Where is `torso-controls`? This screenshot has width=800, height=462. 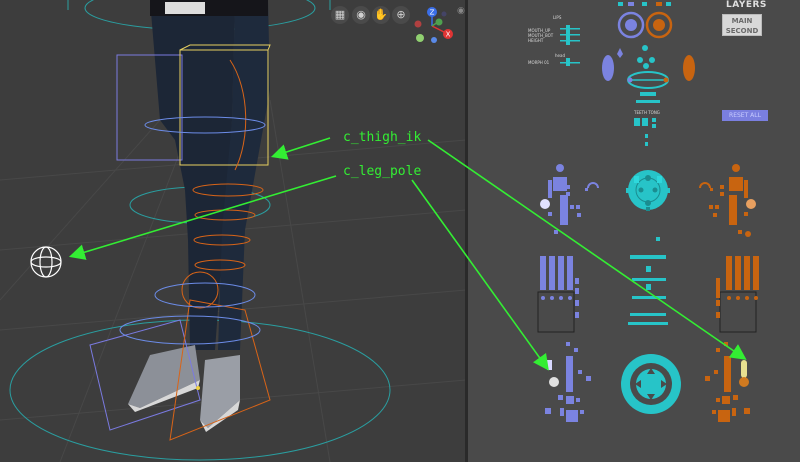 torso-controls is located at coordinates (648, 247).